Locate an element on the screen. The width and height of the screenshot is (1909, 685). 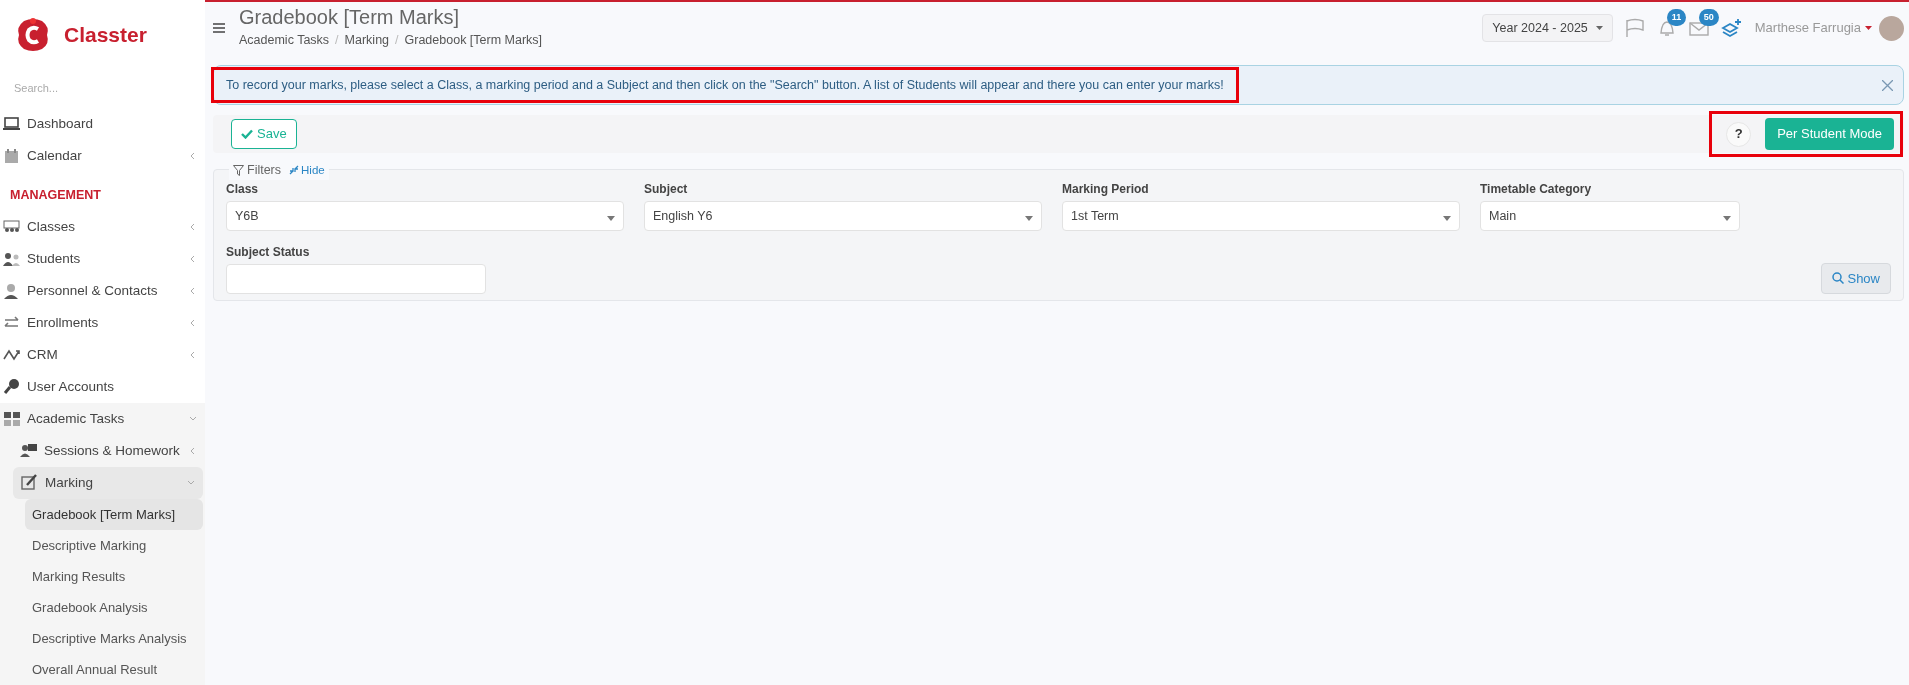
search-icon is located at coordinates (1838, 278).